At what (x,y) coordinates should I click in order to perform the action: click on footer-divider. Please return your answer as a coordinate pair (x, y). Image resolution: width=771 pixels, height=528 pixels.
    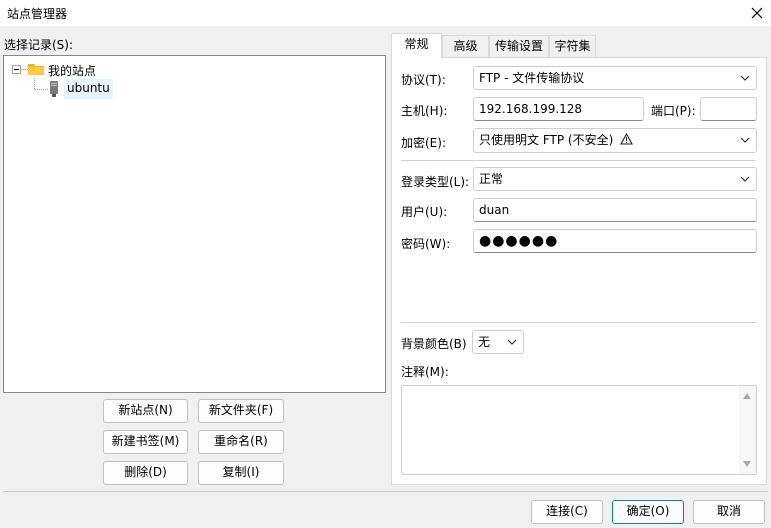
    Looking at the image, I should click on (385, 491).